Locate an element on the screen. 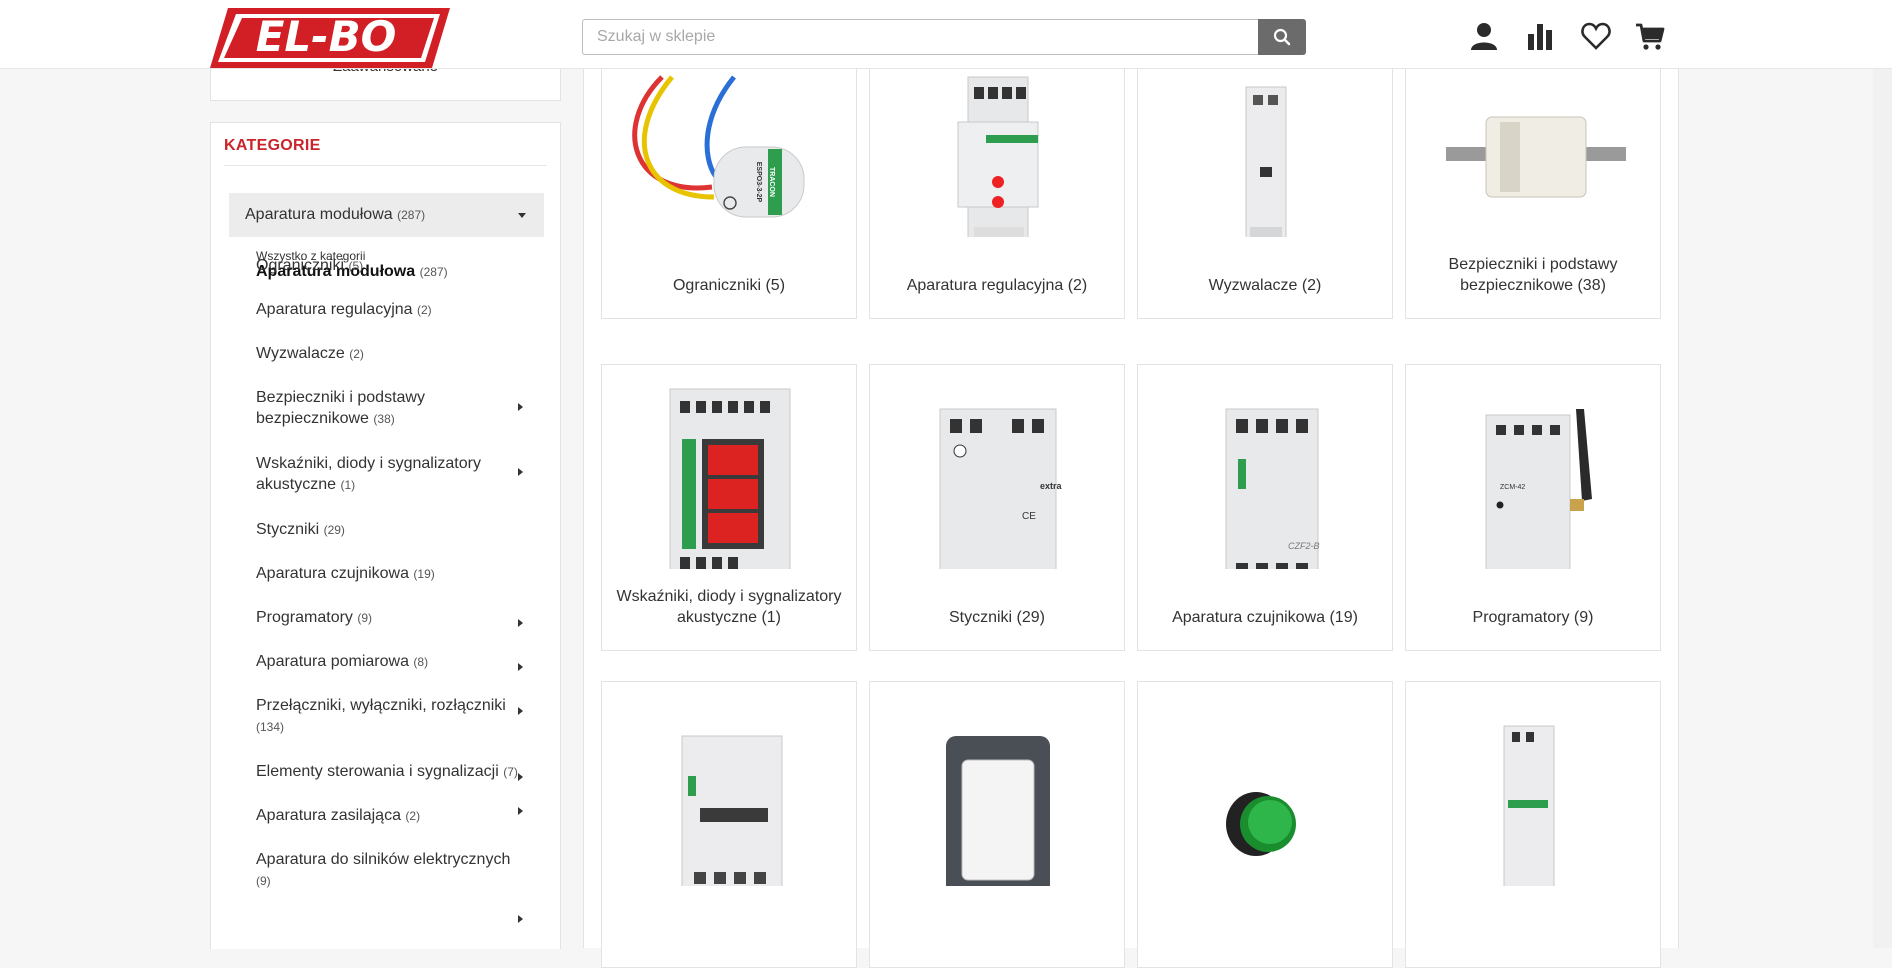 The width and height of the screenshot is (1892, 968). category-card-title: Wyzwalacze (2) is located at coordinates (1265, 285).